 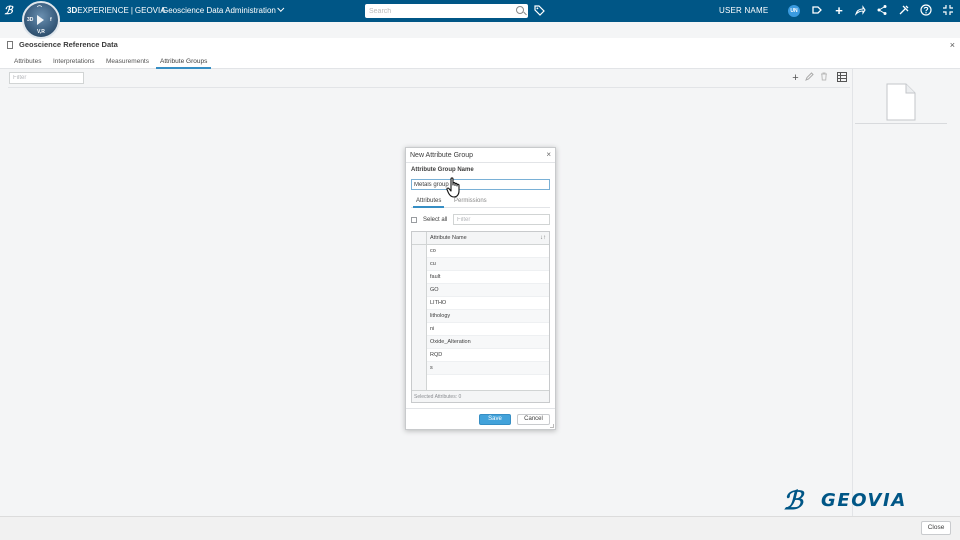 I want to click on tag-icon, so click(x=539, y=10).